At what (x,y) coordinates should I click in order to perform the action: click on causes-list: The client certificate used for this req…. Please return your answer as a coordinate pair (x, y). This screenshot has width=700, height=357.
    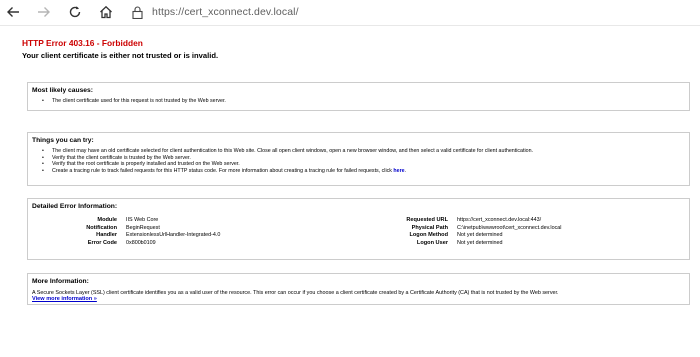
    Looking at the image, I should click on (134, 101).